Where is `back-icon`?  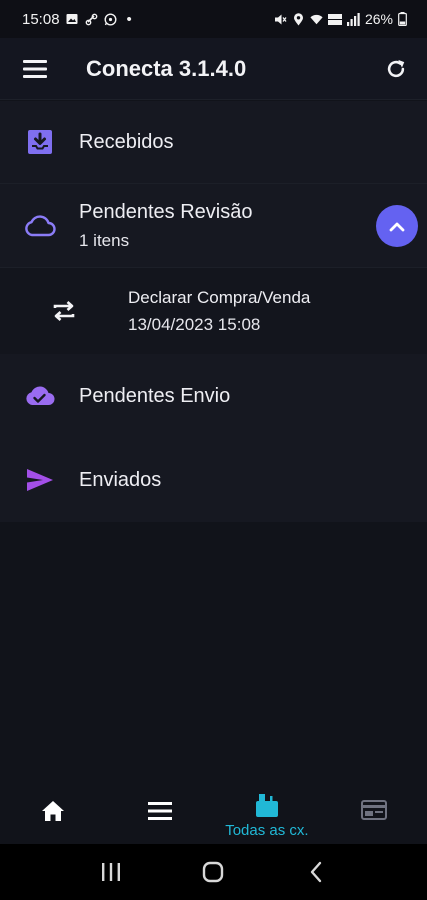
back-icon is located at coordinates (316, 872).